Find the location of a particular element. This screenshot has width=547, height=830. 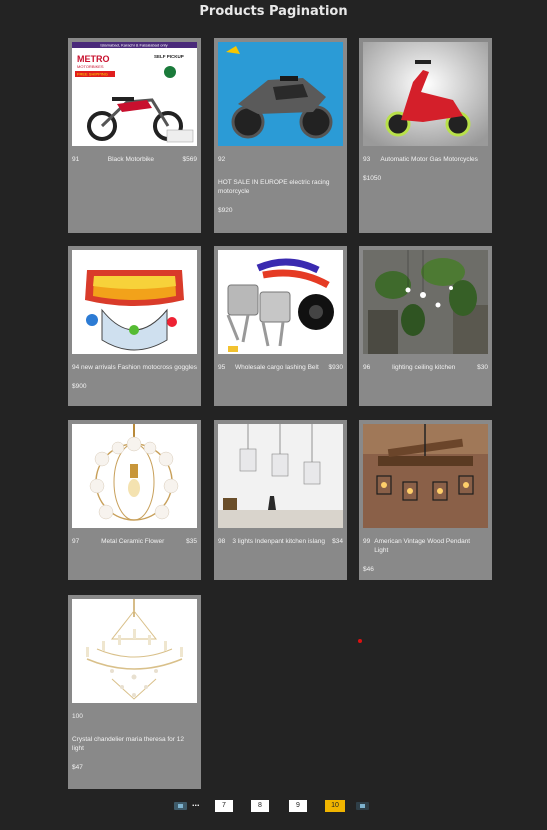

product-id: 93 is located at coordinates (367, 159).